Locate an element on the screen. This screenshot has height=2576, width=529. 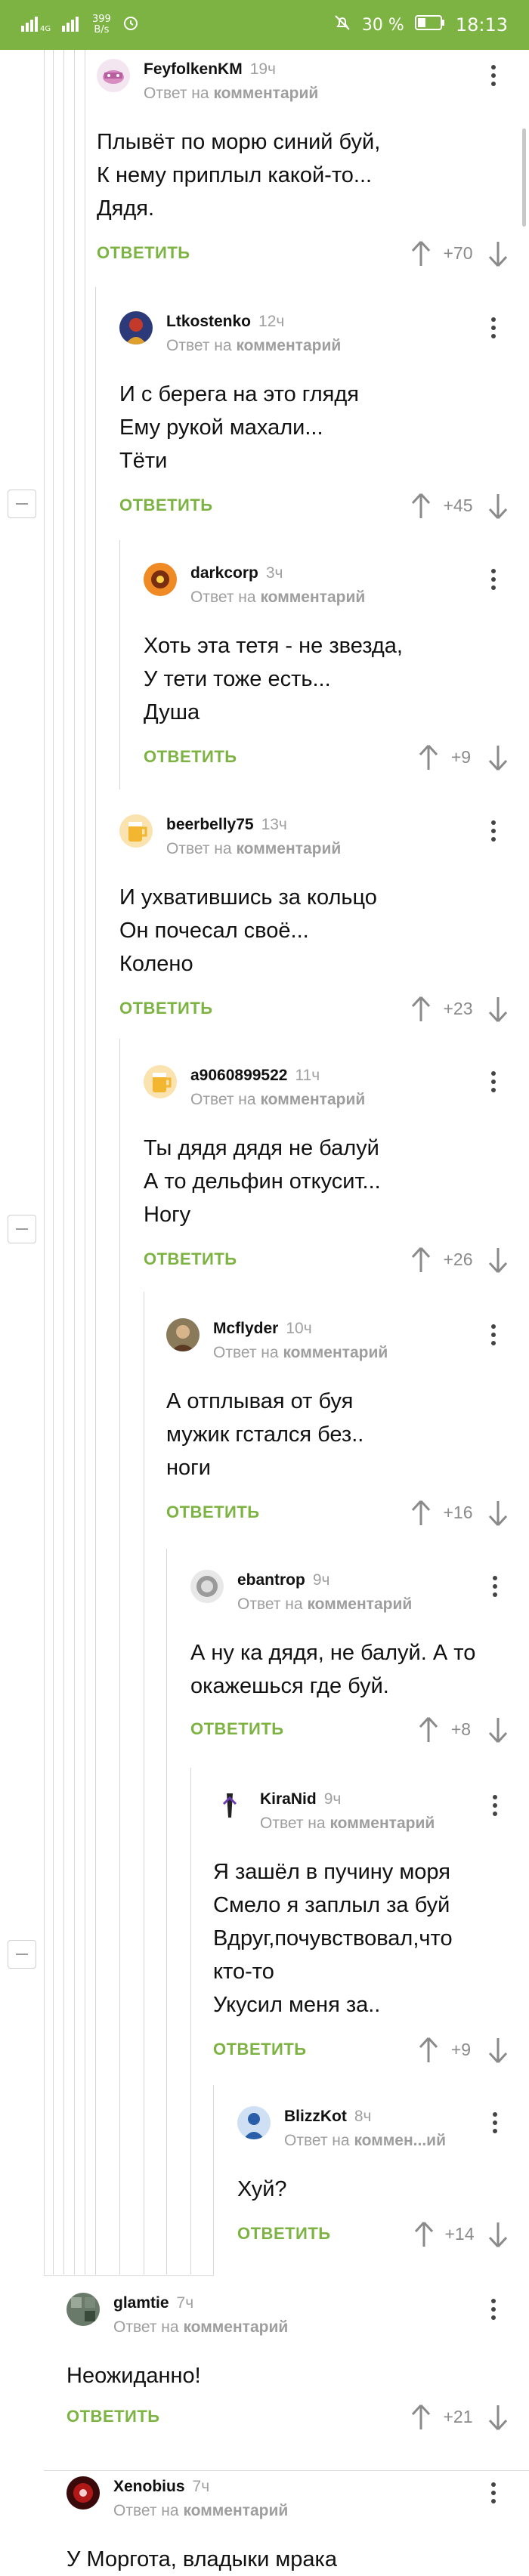
comment-time: 11ч is located at coordinates (307, 1075).